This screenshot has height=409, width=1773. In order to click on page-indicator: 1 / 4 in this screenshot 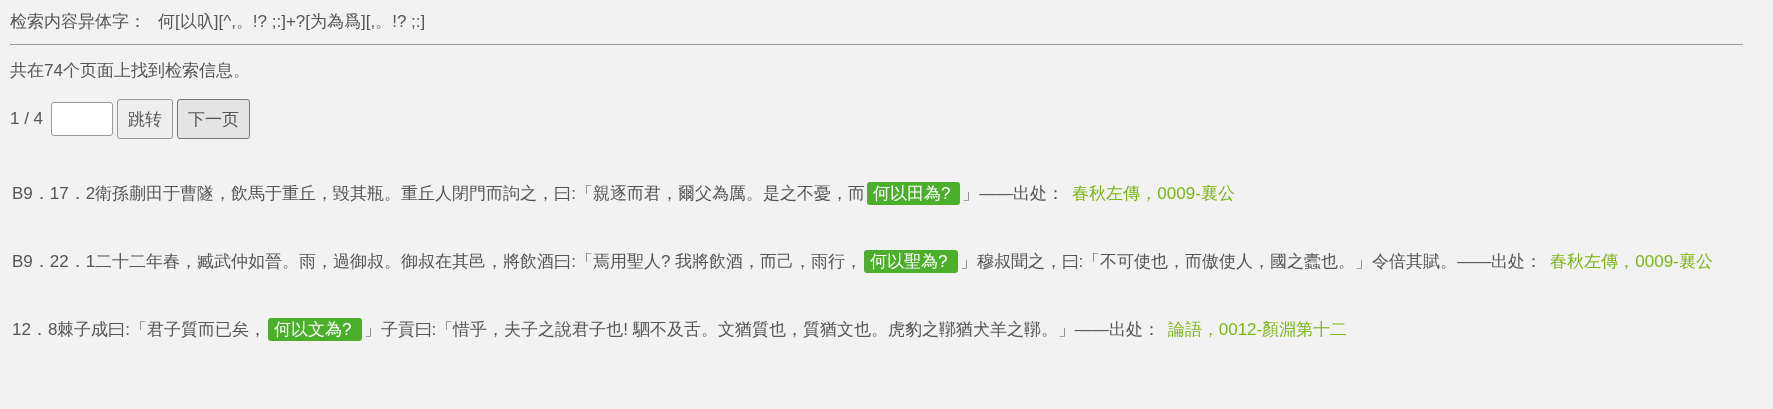, I will do `click(27, 119)`.